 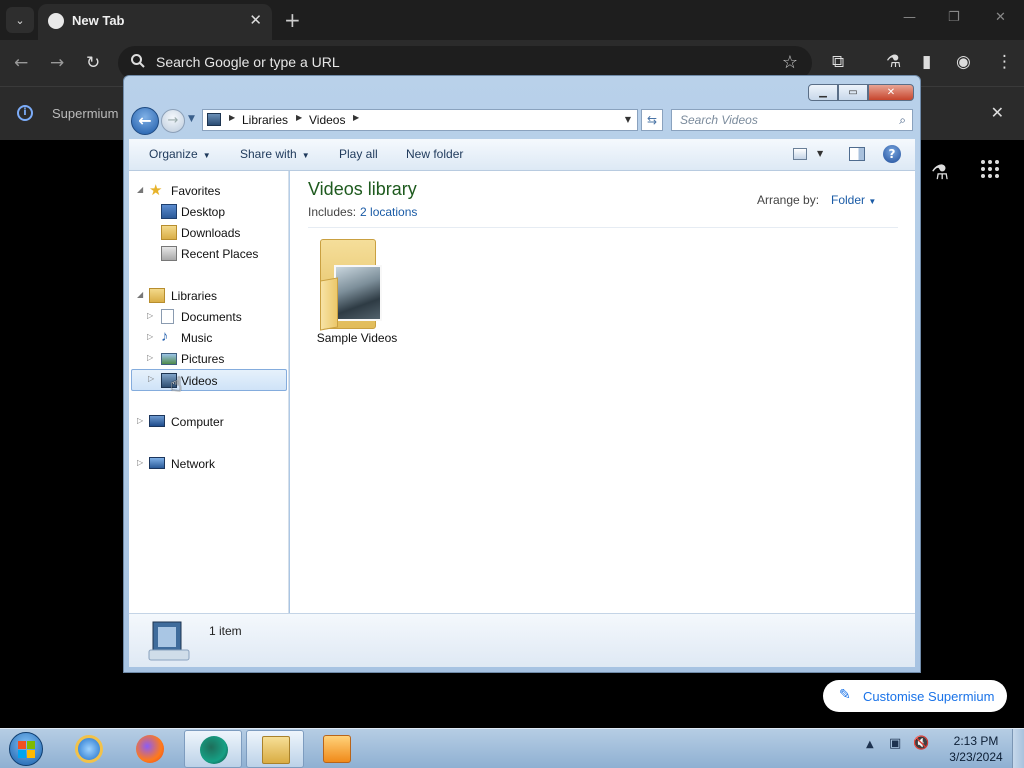 I want to click on tab-search-chevron-icon: ⌄, so click(x=20, y=20).